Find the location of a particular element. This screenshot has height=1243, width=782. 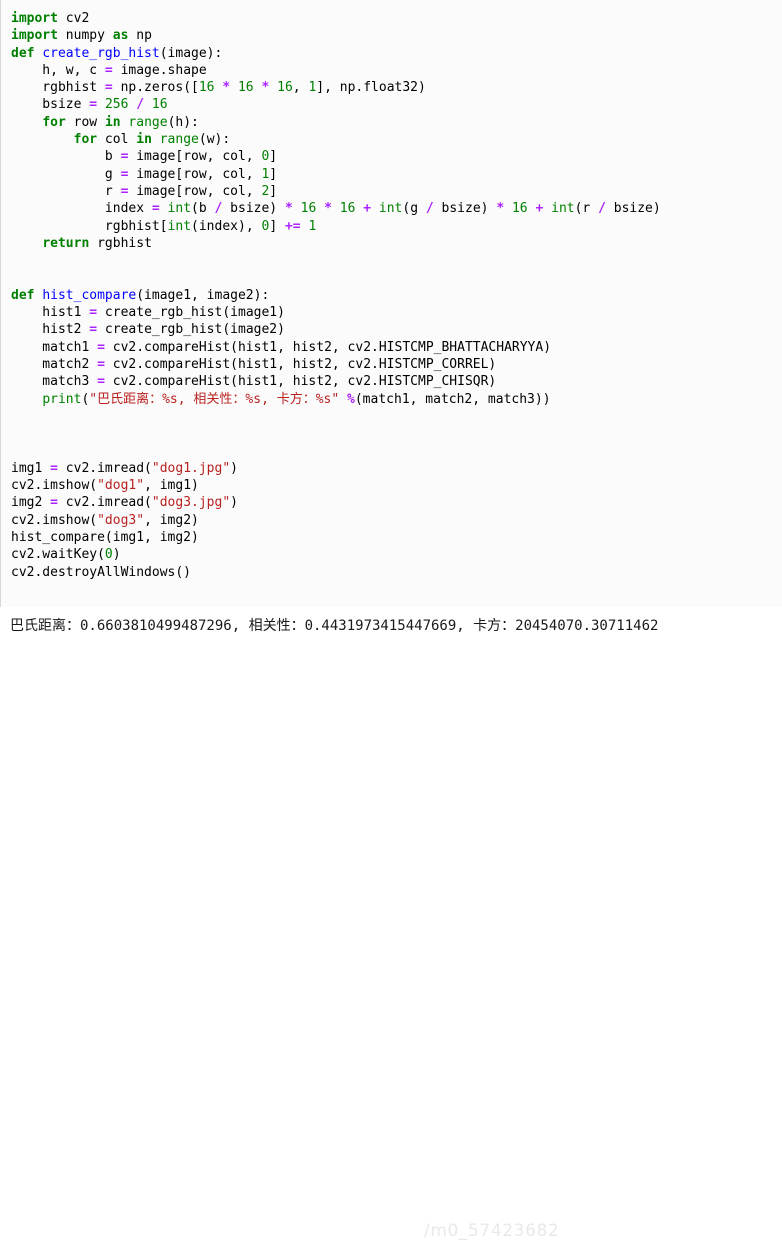

code-token: create_rgb_hist(image2) is located at coordinates (191, 330).